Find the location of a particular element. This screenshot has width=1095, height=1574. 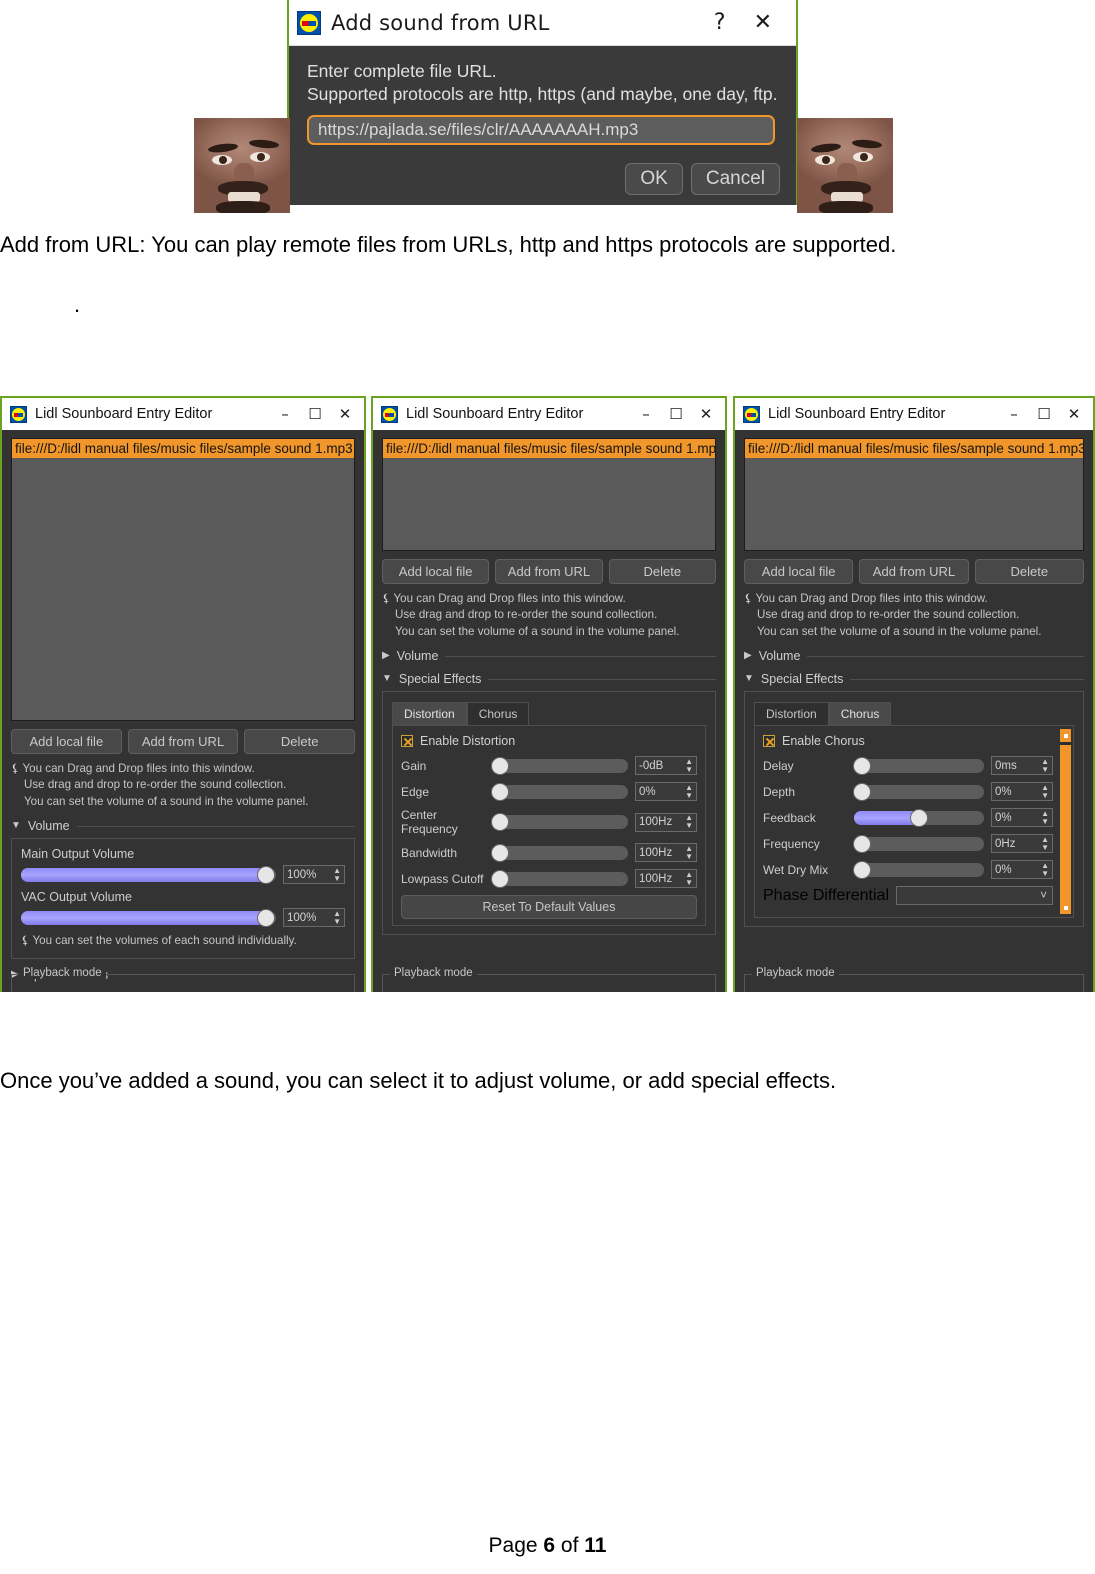

center-frequency-stepper: 100Hz ▲ ▼ is located at coordinates (666, 822).